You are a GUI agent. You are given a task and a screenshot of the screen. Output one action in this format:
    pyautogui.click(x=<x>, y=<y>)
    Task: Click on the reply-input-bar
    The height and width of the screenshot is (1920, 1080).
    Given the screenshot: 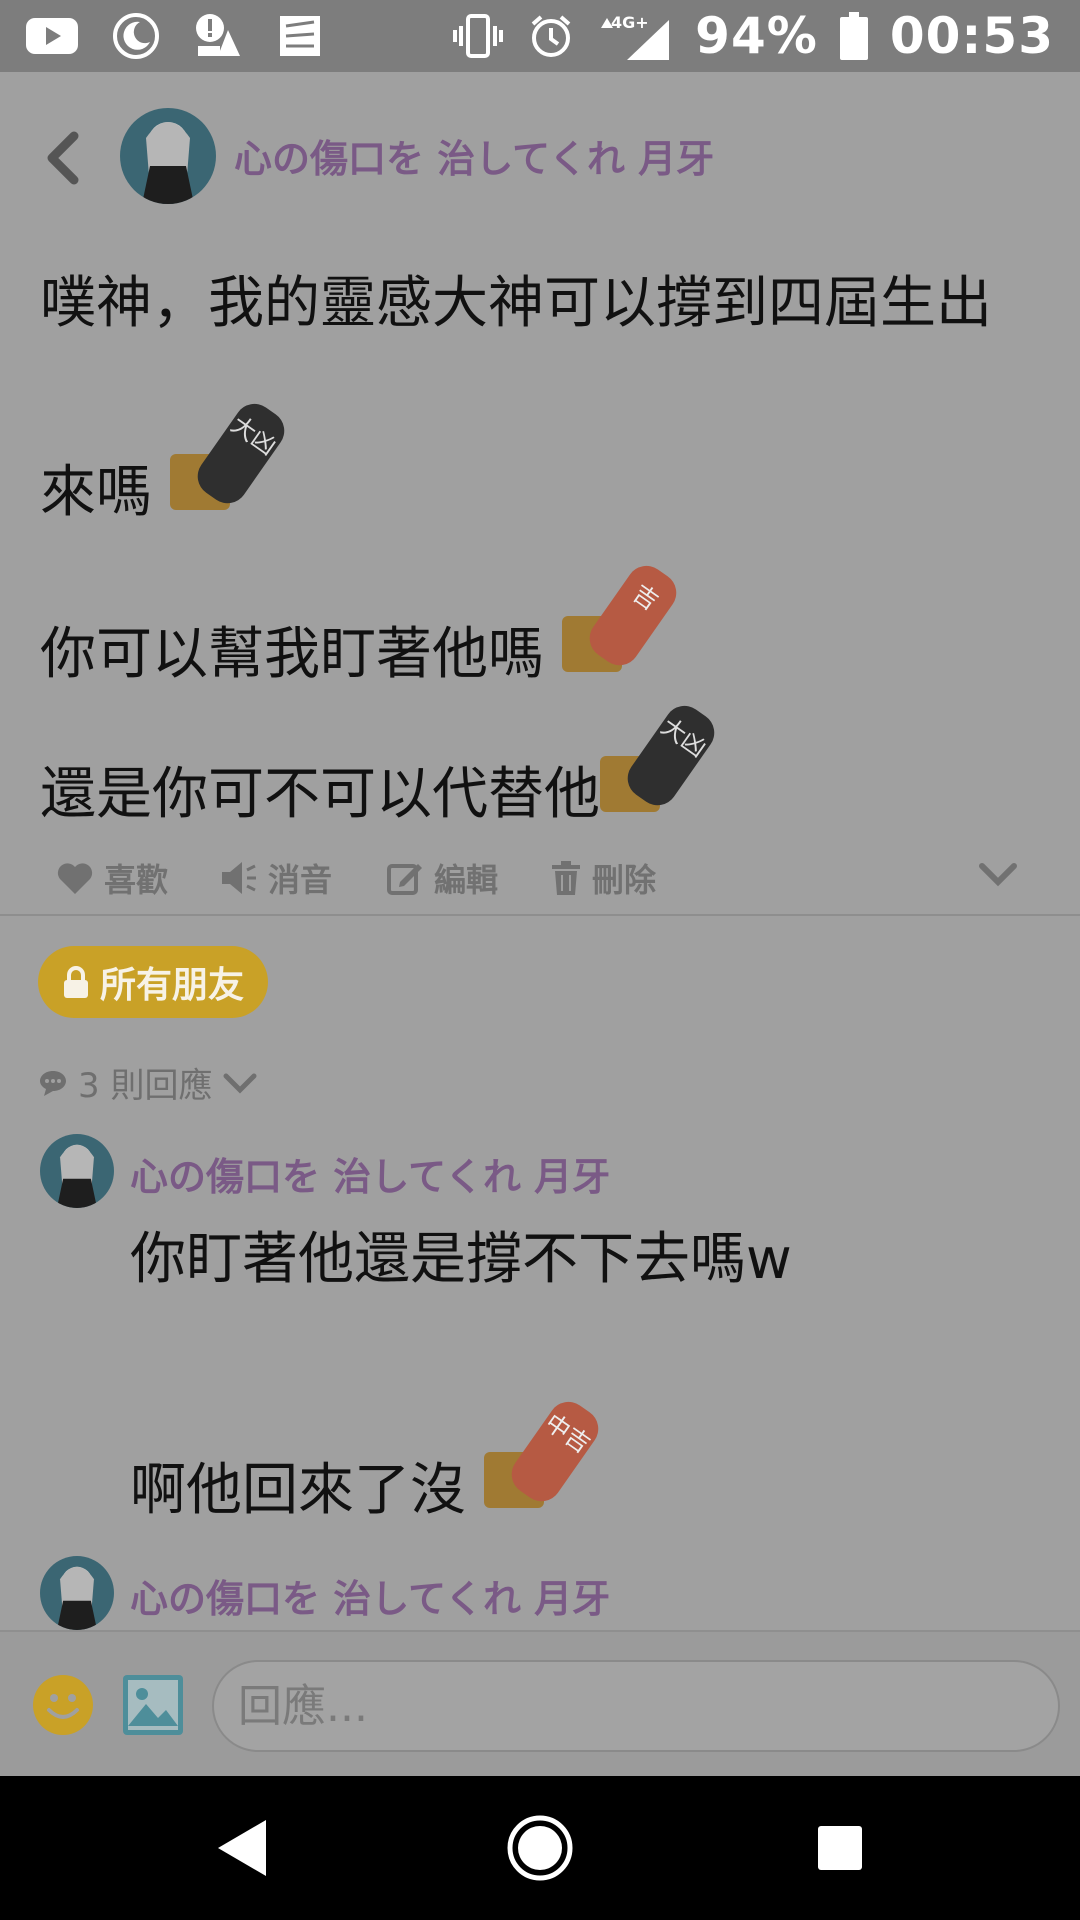 What is the action you would take?
    pyautogui.click(x=540, y=1703)
    